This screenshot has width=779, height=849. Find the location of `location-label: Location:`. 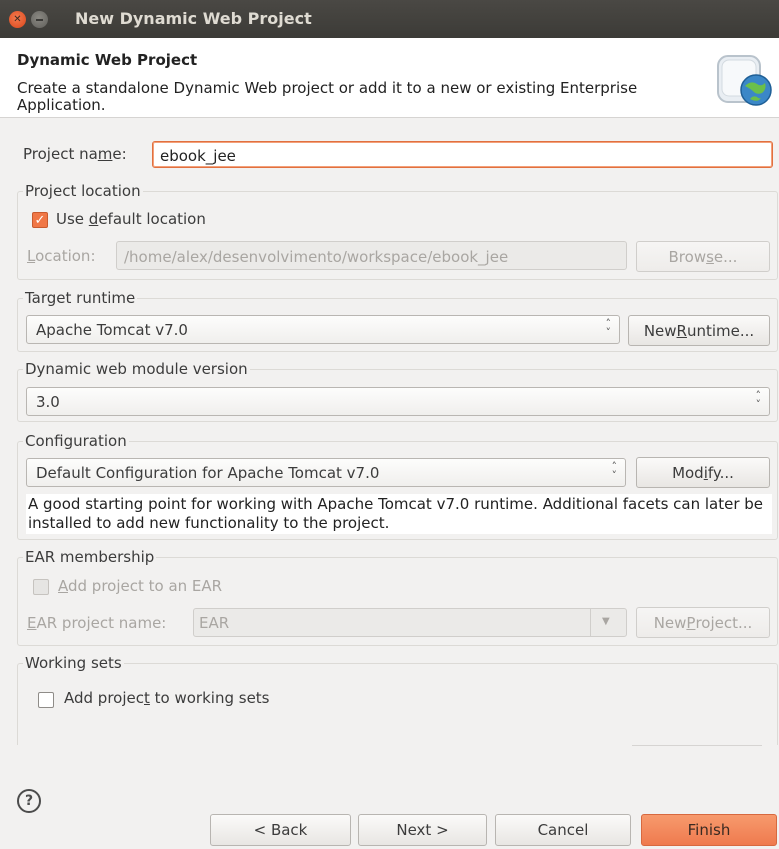

location-label: Location: is located at coordinates (61, 256).